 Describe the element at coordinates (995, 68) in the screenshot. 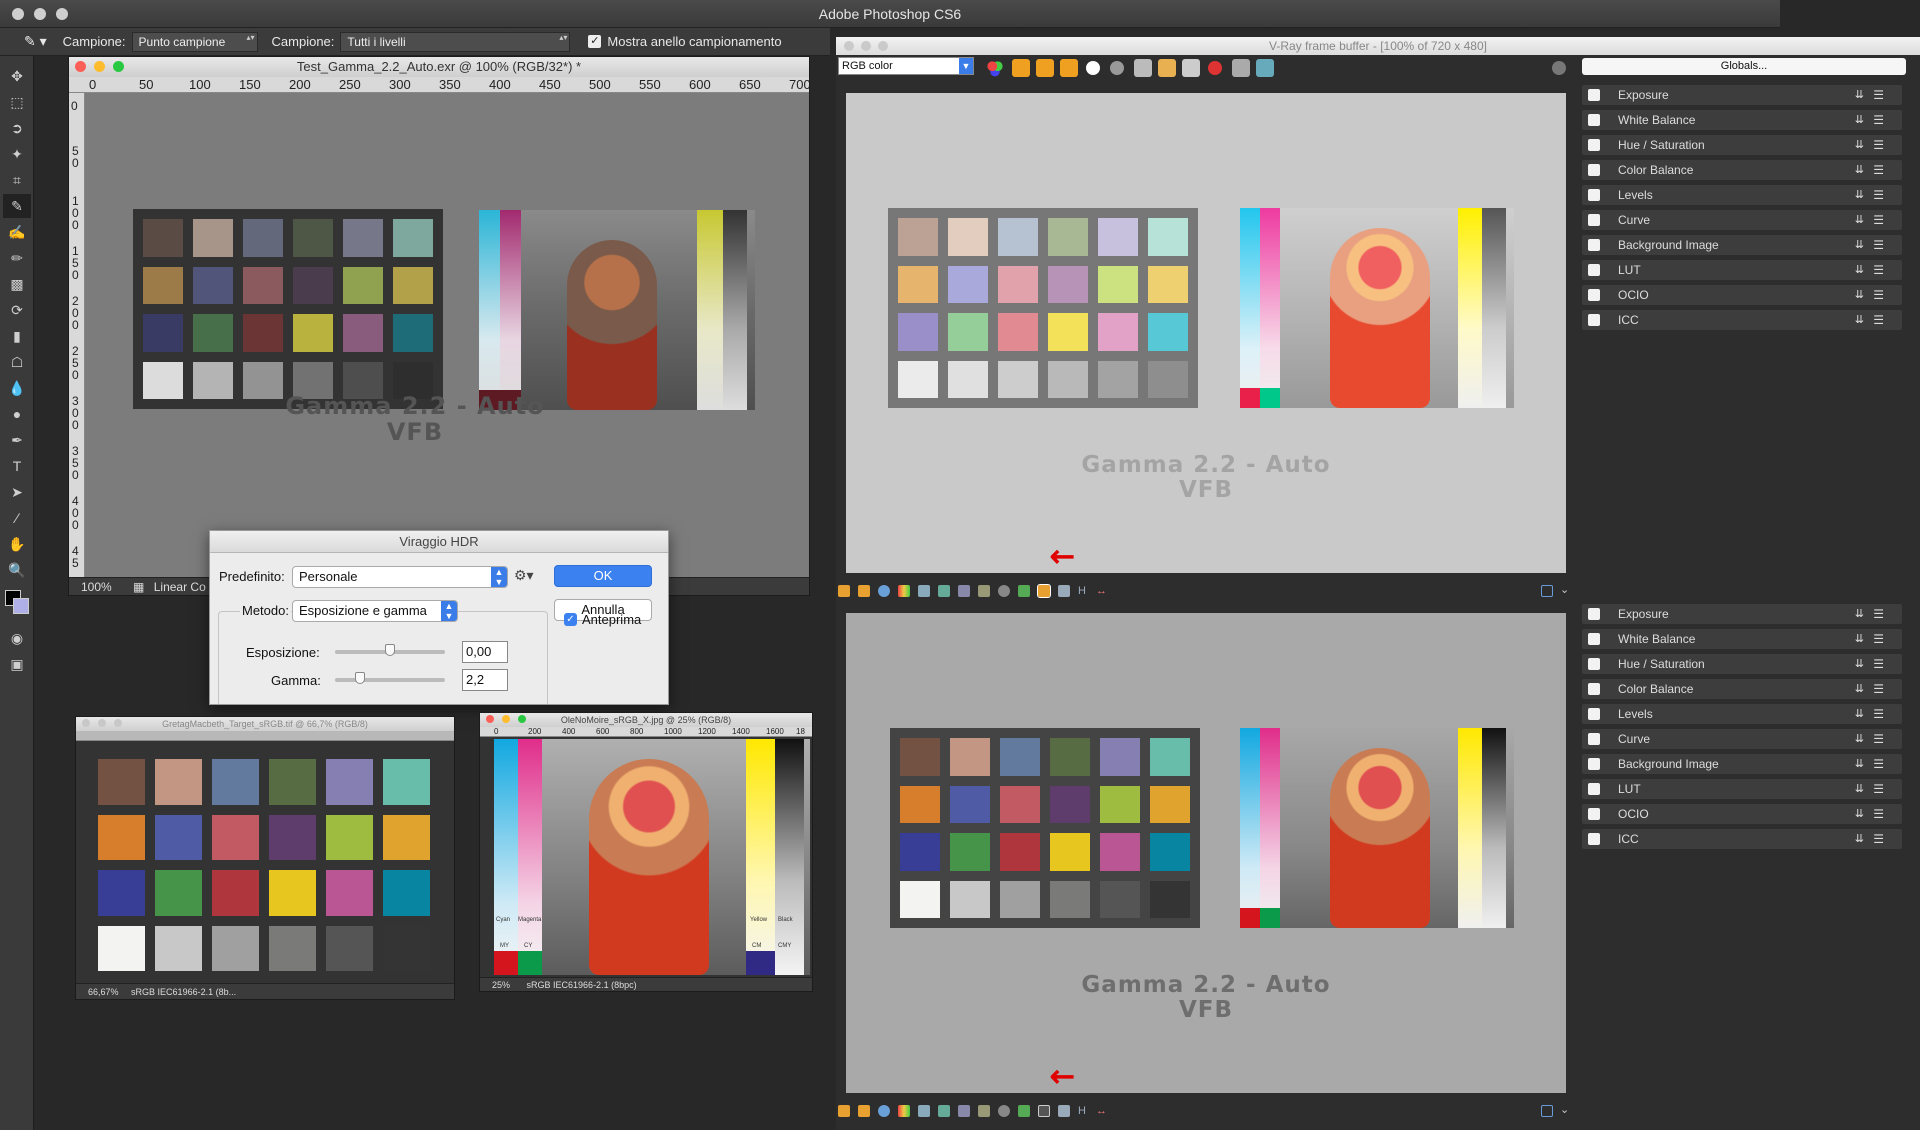

I see `rgb-channels-icon` at that location.